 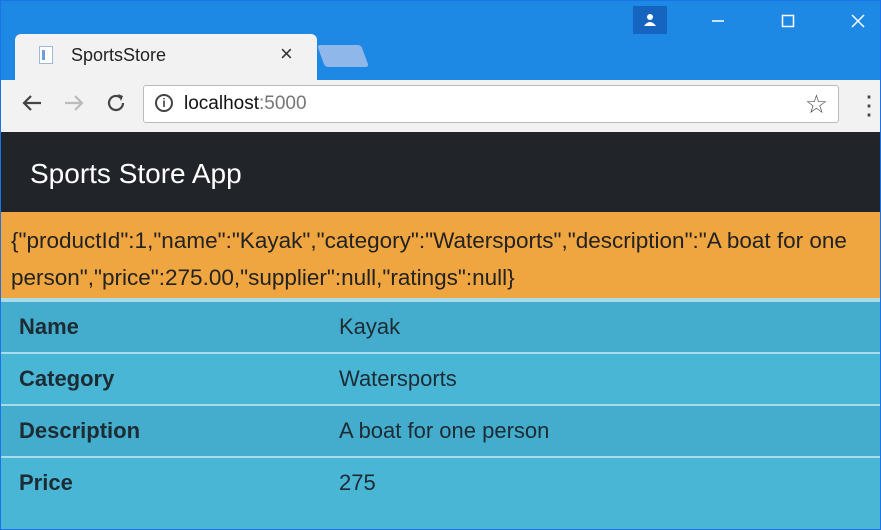 I want to click on browser-tab: SportsStore ×, so click(x=166, y=57).